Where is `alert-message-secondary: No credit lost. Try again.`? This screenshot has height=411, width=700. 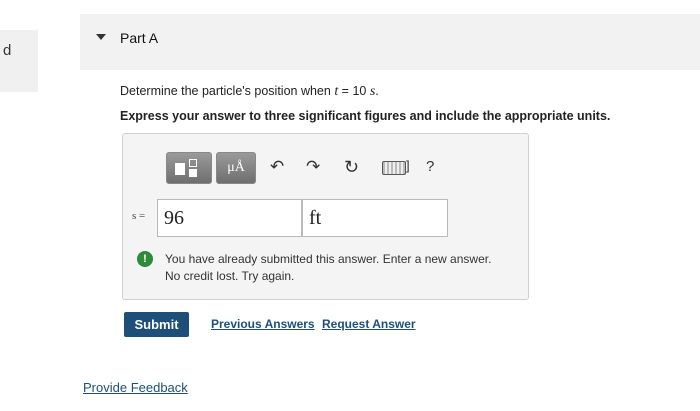
alert-message-secondary: No credit lost. Try again. is located at coordinates (230, 276).